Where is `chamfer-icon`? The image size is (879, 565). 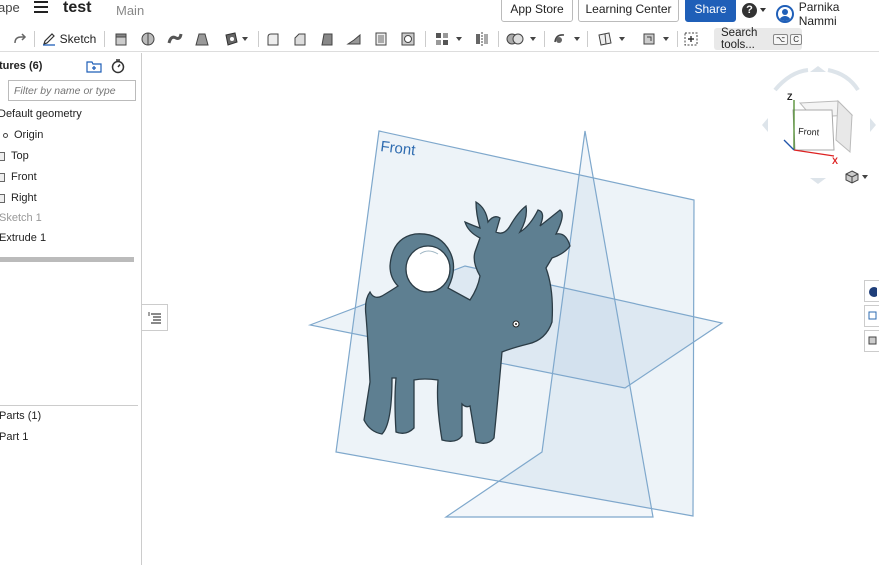
chamfer-icon is located at coordinates (300, 39).